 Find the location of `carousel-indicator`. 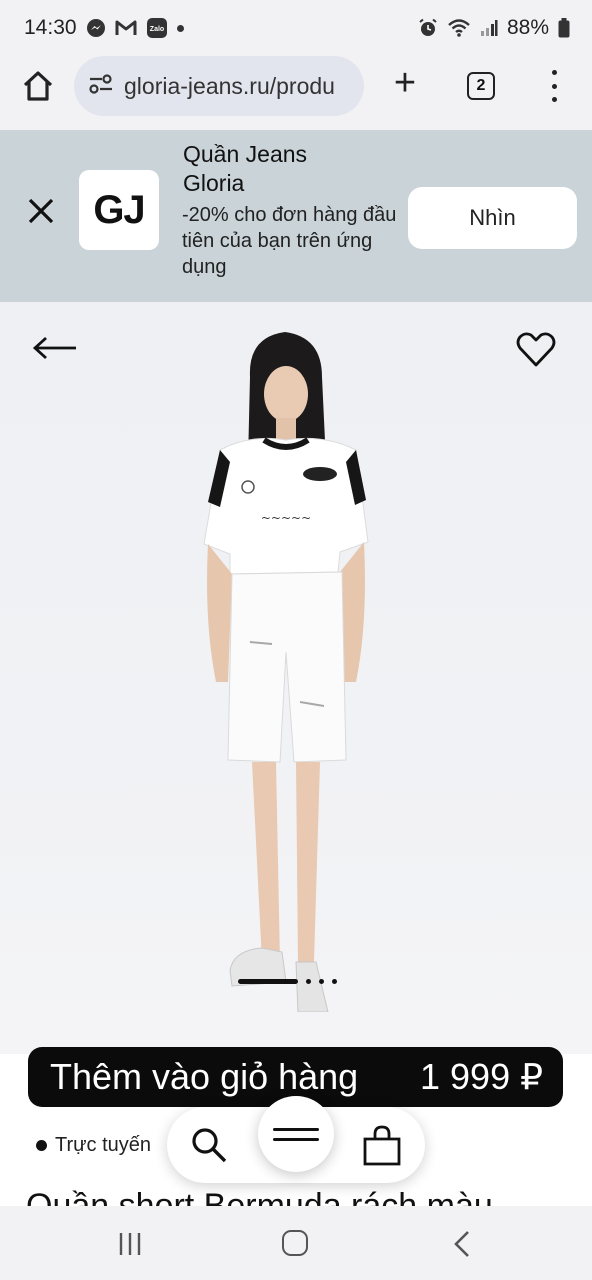

carousel-indicator is located at coordinates (287, 981).